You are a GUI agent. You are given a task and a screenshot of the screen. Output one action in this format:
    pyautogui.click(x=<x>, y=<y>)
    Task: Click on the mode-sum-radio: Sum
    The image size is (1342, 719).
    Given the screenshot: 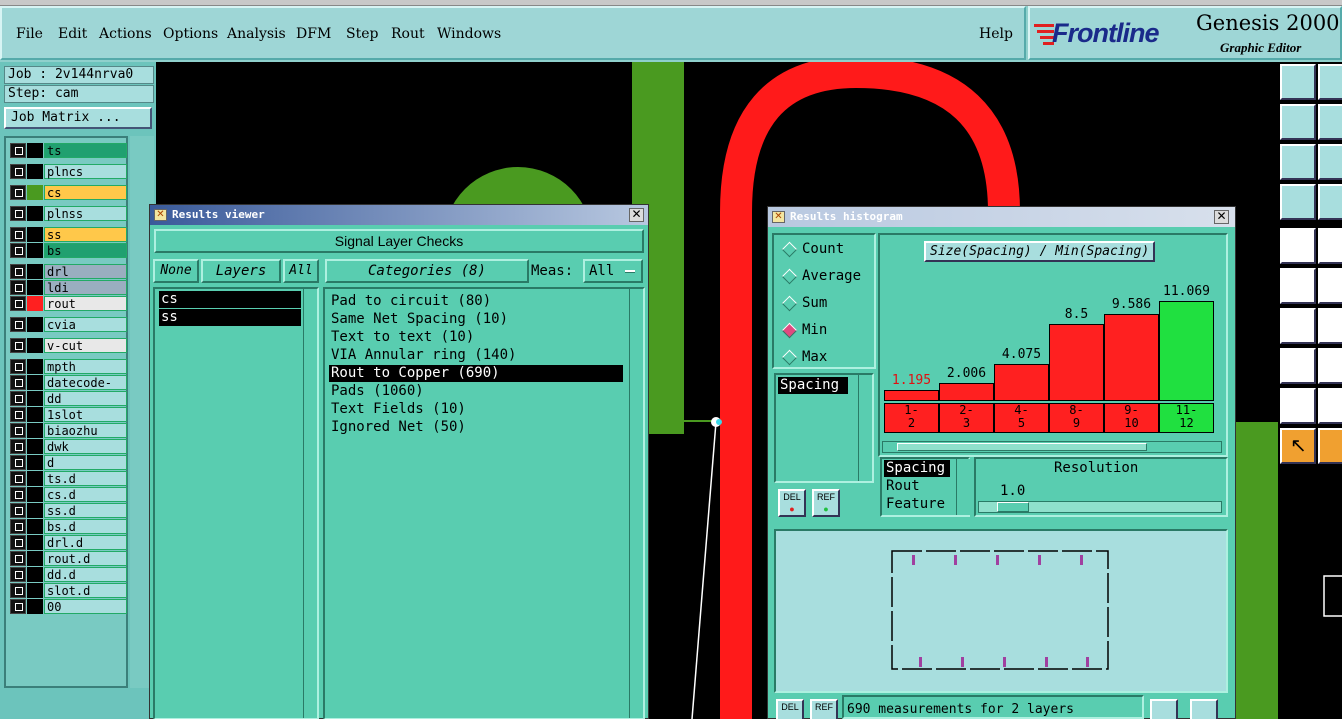 What is the action you would take?
    pyautogui.click(x=803, y=303)
    